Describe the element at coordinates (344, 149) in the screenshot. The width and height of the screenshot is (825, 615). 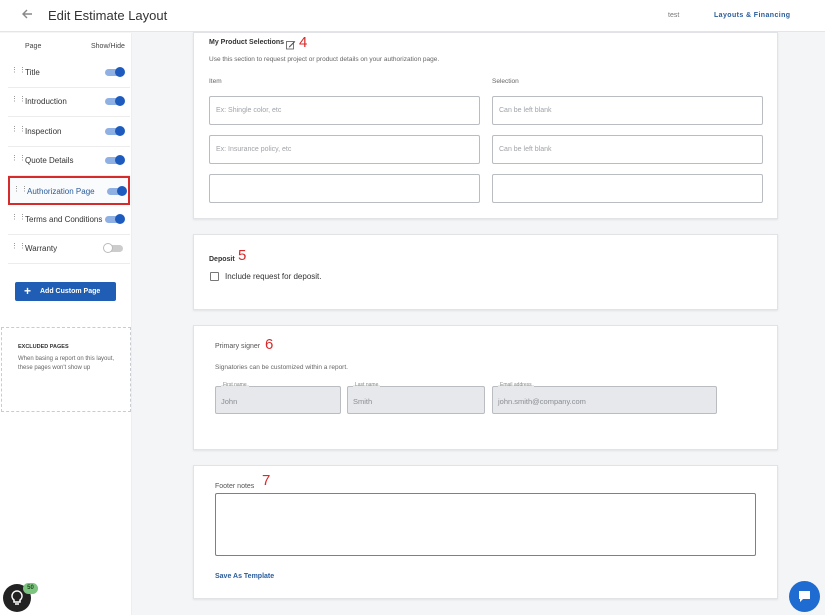
I see `item-input-2: Ex: Insurance policy, etc` at that location.